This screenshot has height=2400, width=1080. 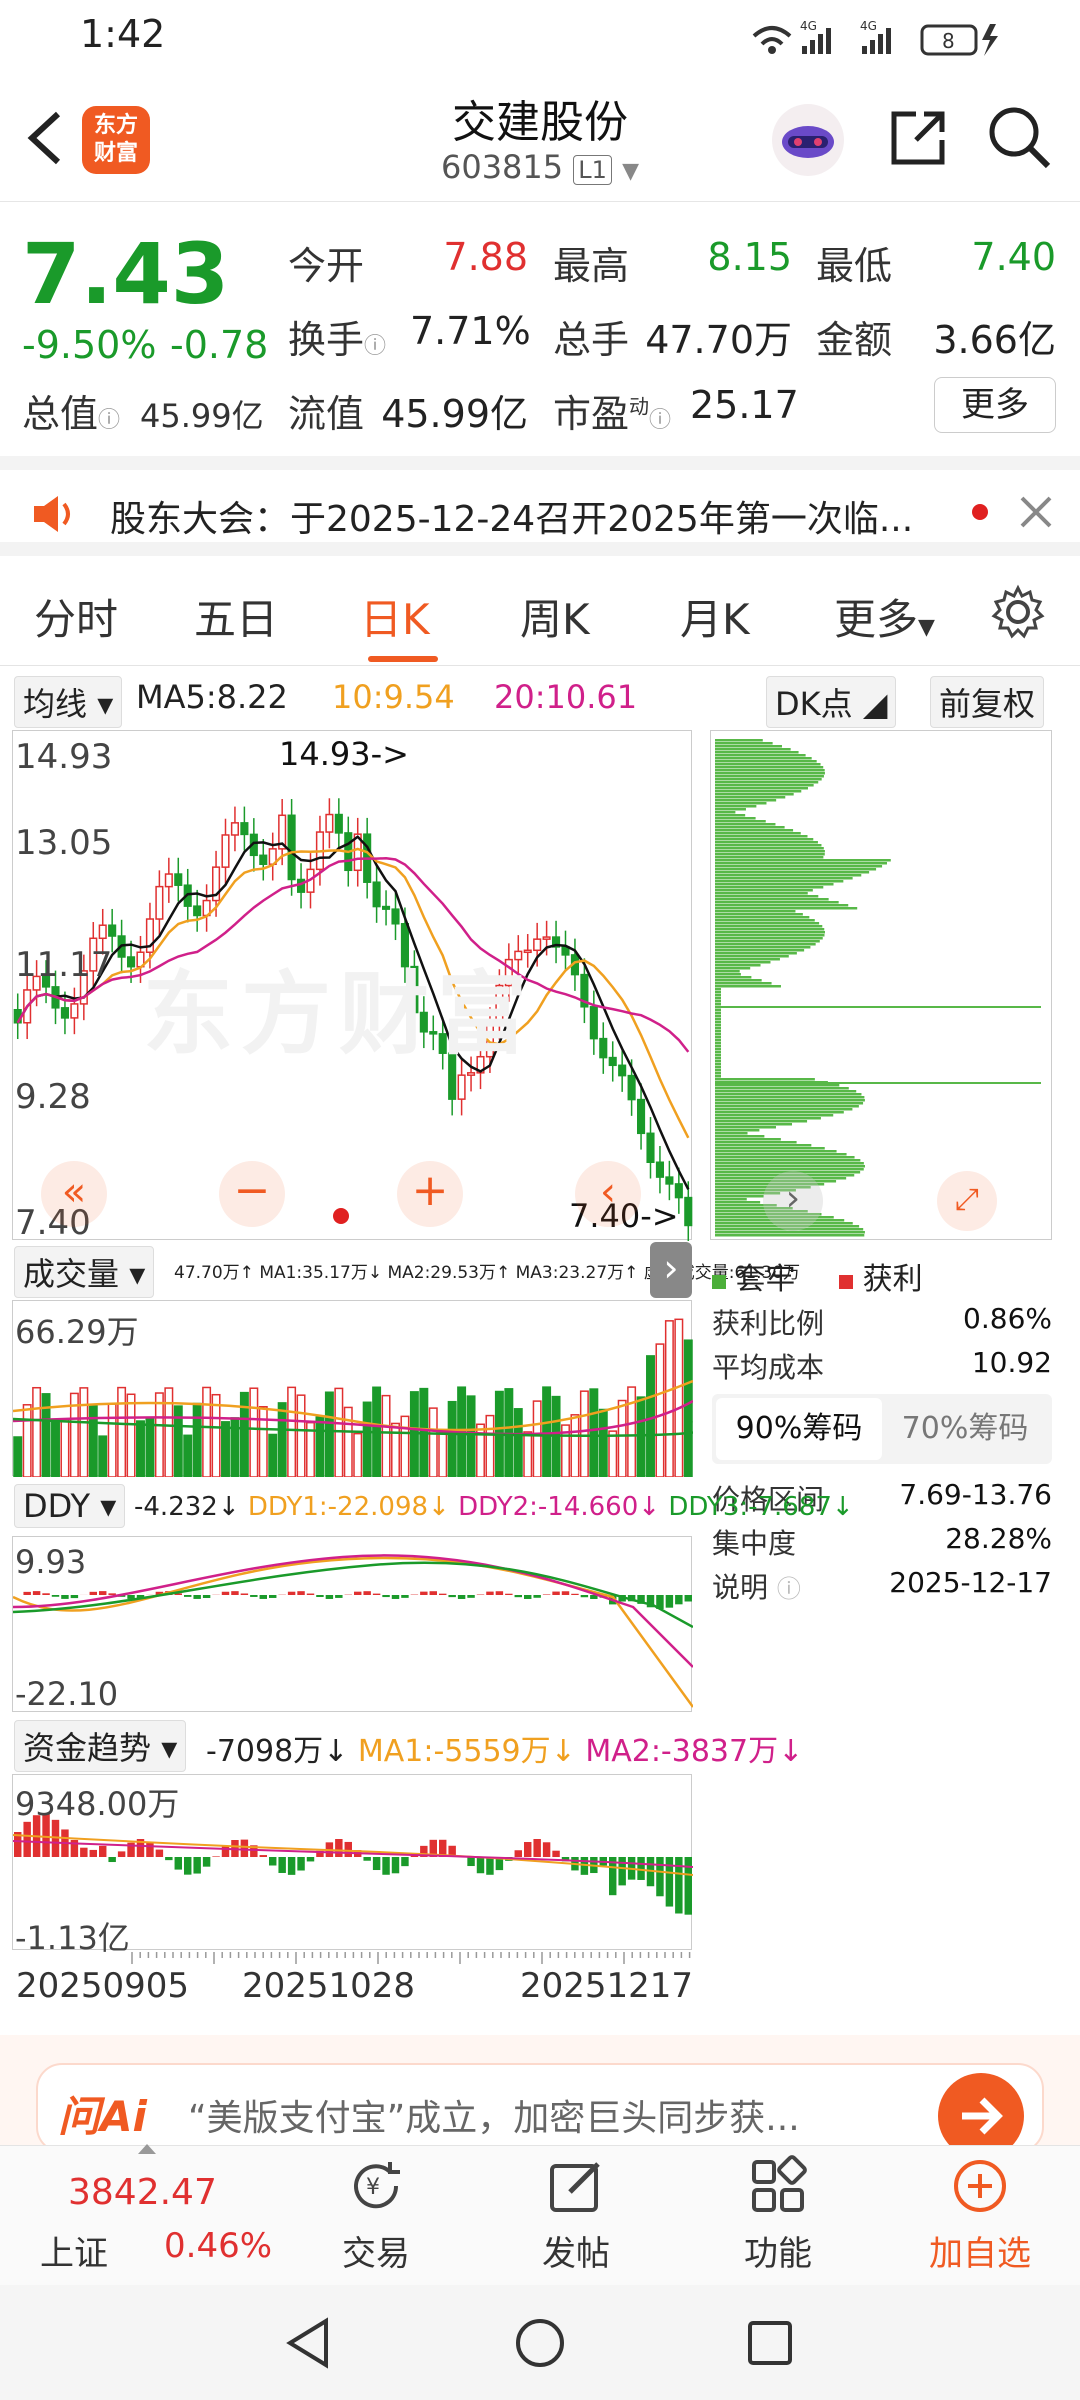 What do you see at coordinates (591, 266) in the screenshot?
I see `high-label: 最高` at bounding box center [591, 266].